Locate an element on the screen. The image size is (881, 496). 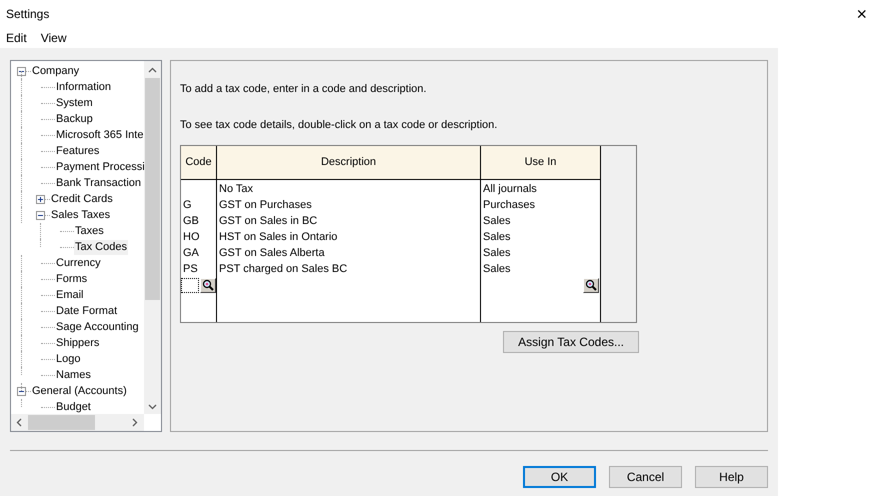
tree-item: Taxes is located at coordinates (89, 231).